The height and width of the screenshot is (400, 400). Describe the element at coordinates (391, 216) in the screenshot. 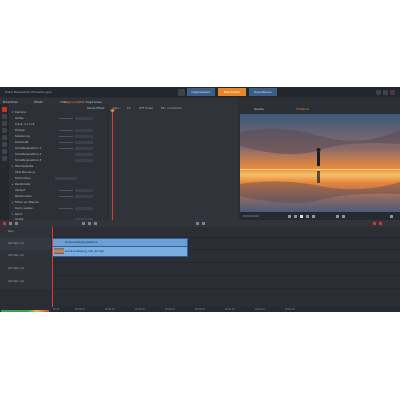

I see `fullscreen-icon` at that location.